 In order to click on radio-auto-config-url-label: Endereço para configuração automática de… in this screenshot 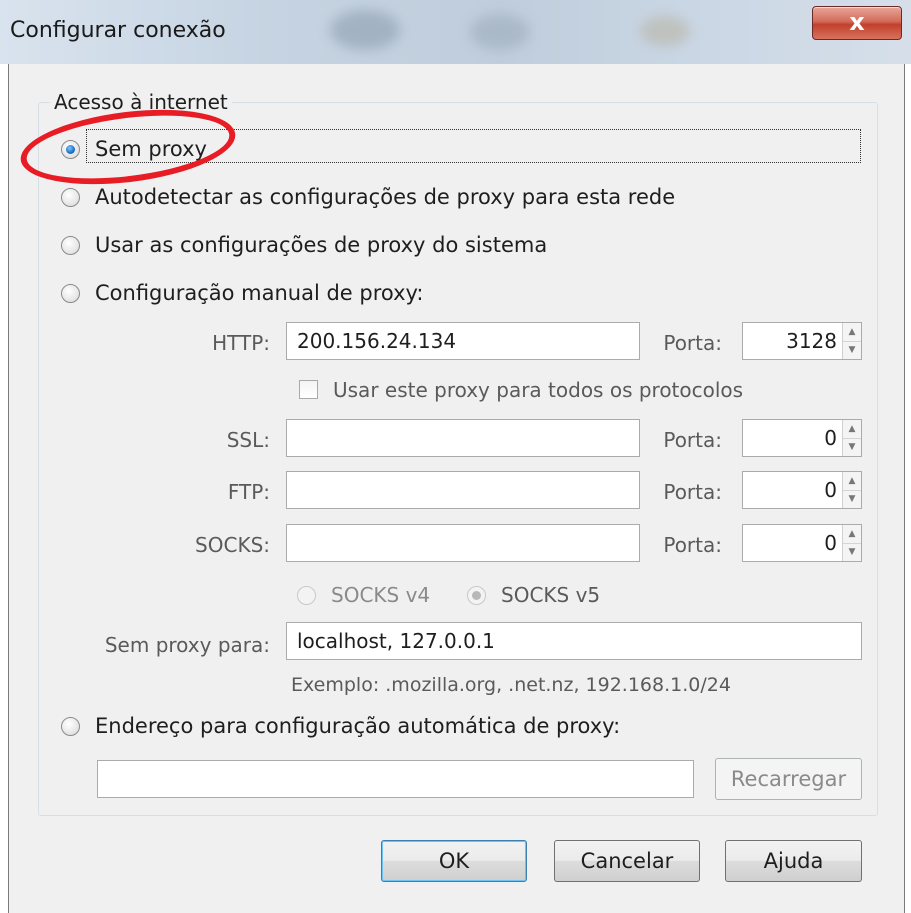, I will do `click(358, 726)`.